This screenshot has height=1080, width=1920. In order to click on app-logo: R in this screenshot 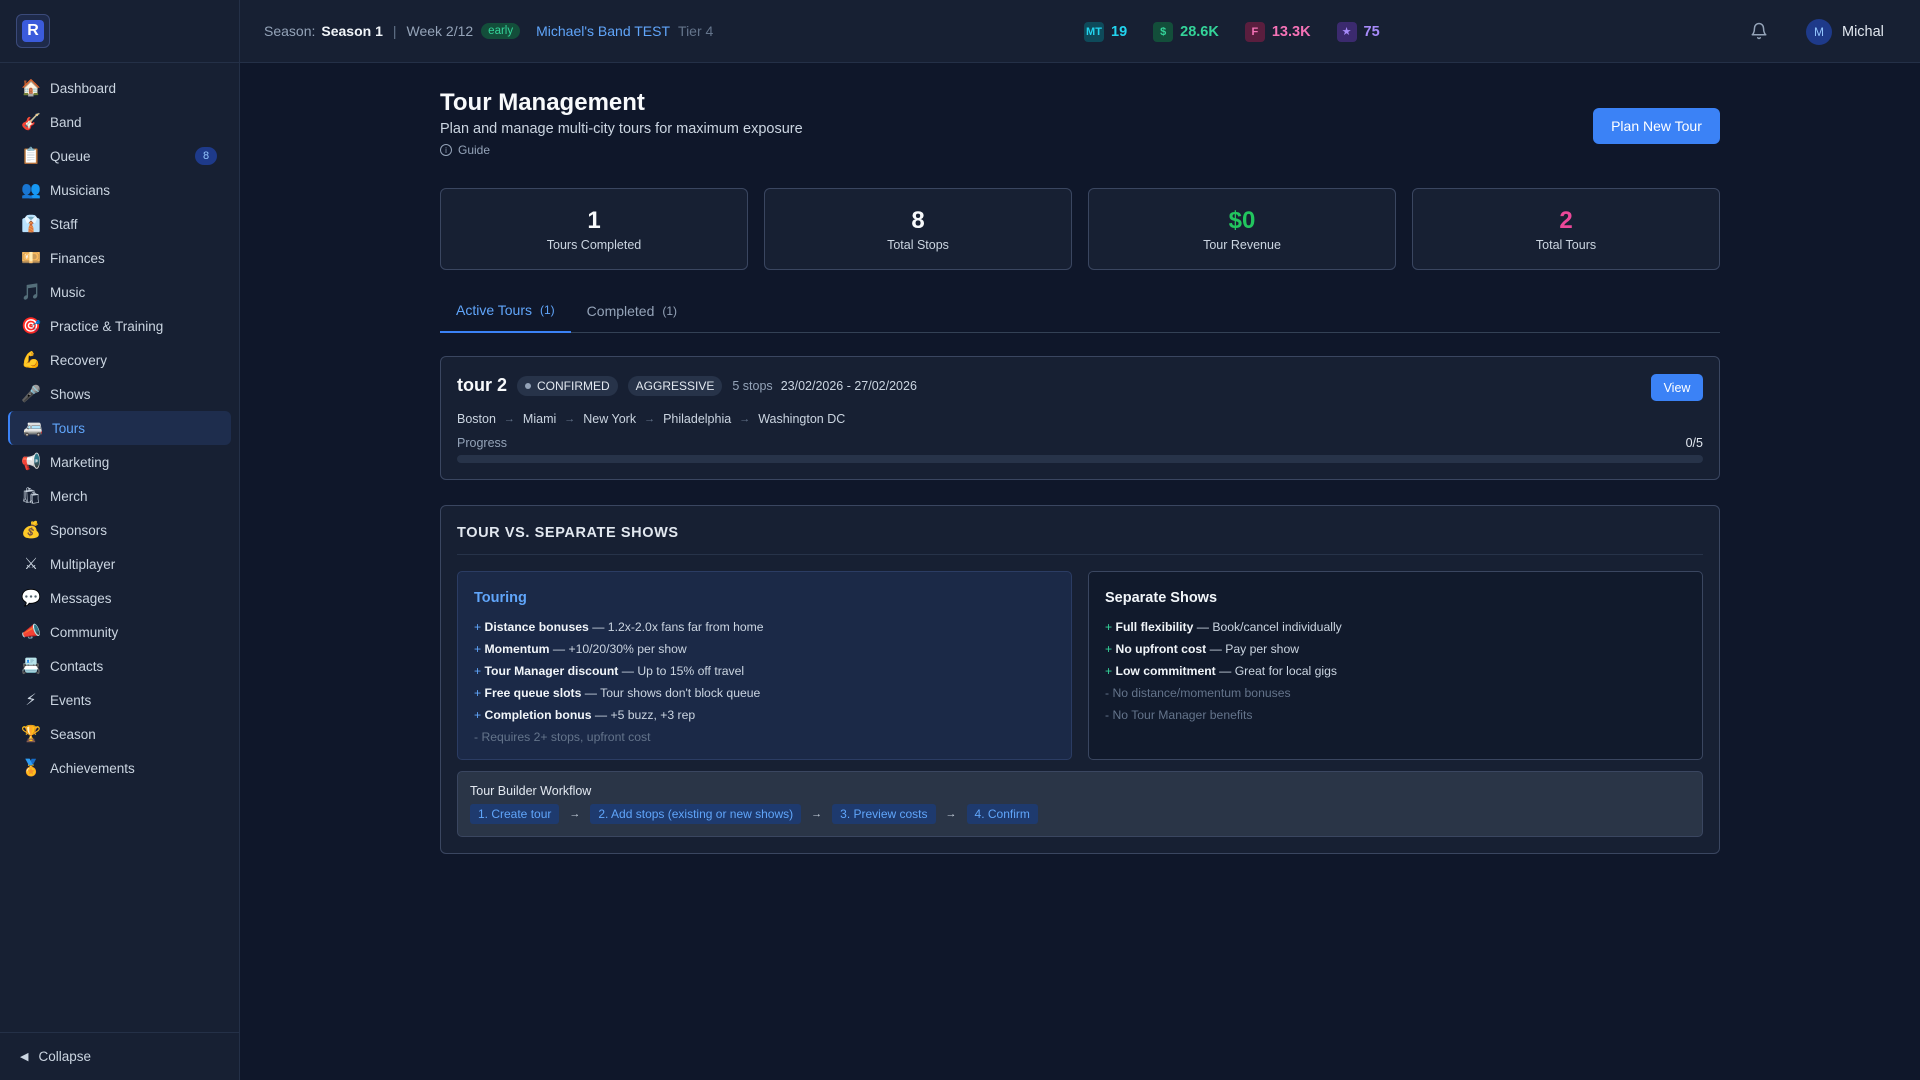, I will do `click(33, 31)`.